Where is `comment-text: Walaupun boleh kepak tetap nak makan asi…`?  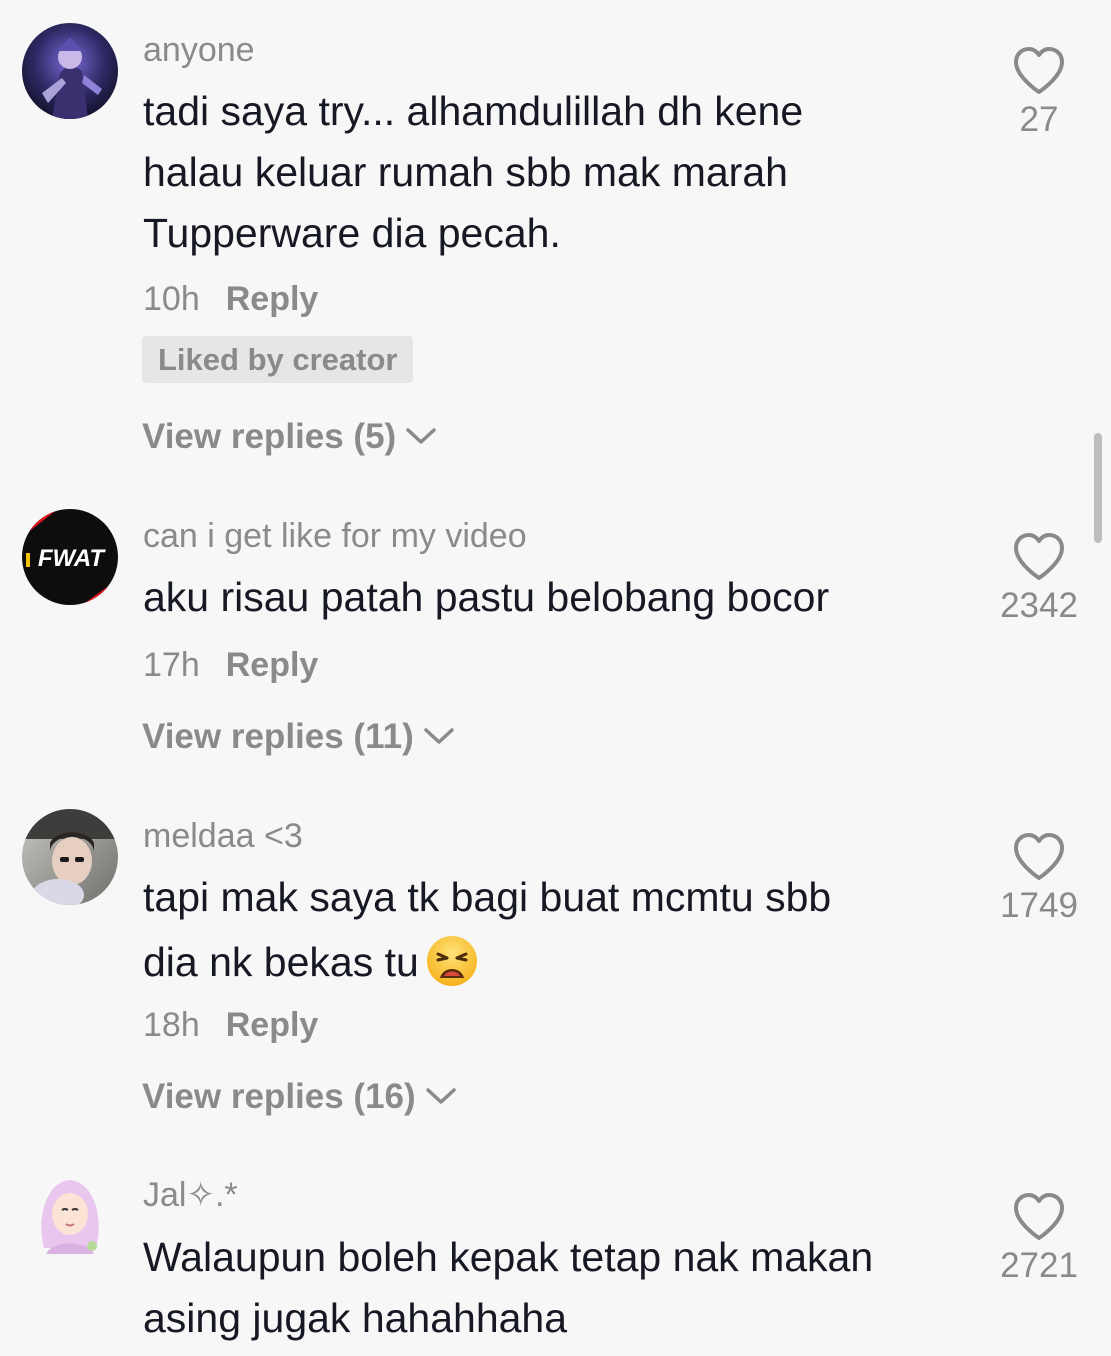
comment-text: Walaupun boleh kepak tetap nak makan asi… is located at coordinates (543, 1288).